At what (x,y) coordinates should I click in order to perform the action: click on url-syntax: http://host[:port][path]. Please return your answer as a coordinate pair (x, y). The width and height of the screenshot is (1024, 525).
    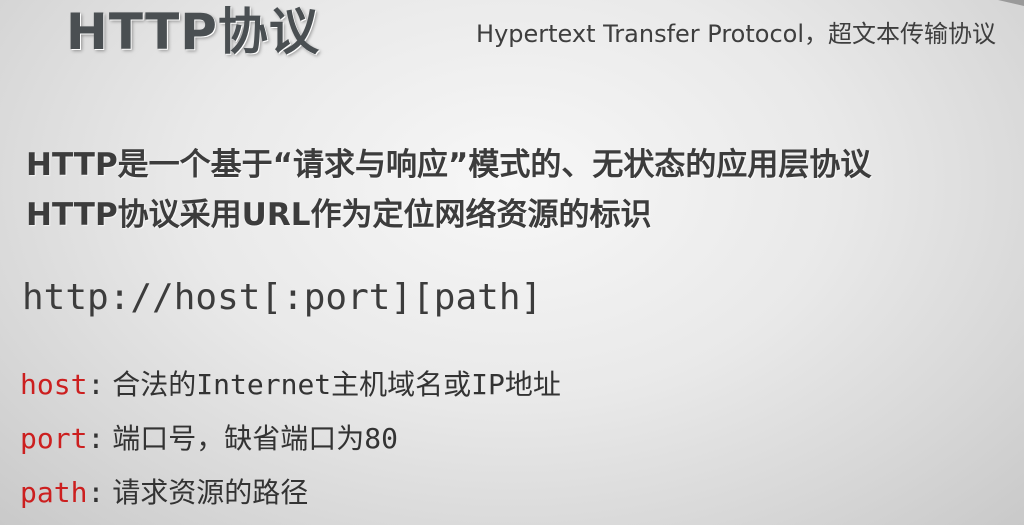
    Looking at the image, I should click on (282, 297).